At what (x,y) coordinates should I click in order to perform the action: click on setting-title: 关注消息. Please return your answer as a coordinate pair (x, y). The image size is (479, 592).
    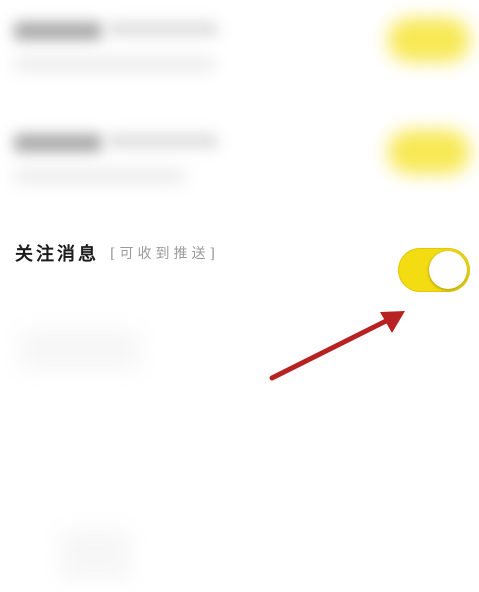
    Looking at the image, I should click on (57, 254).